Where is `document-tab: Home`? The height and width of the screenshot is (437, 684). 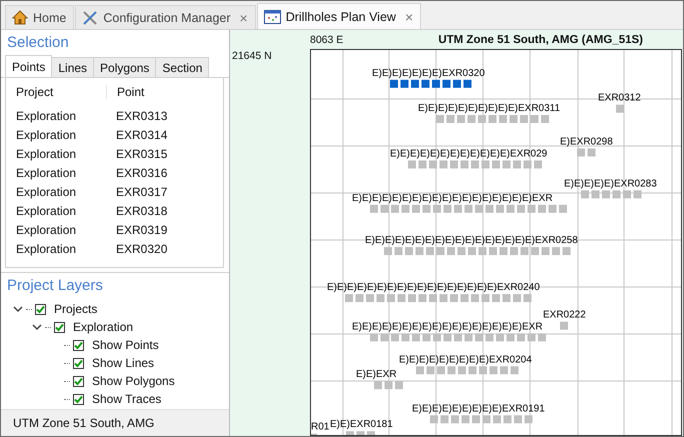 document-tab: Home is located at coordinates (39, 17).